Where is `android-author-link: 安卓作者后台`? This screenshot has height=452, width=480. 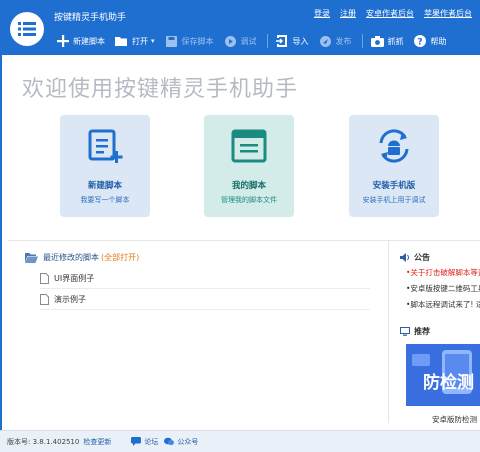
android-author-link: 安卓作者后台 is located at coordinates (390, 13).